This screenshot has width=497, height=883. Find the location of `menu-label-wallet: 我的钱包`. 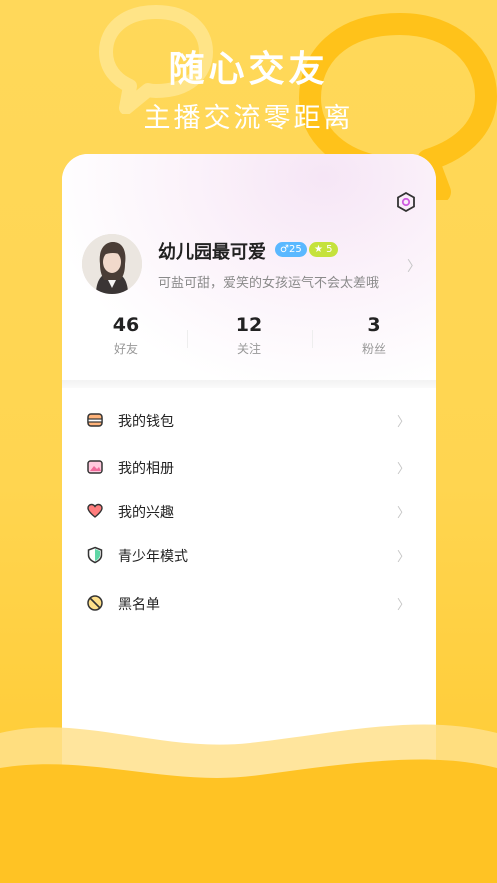

menu-label-wallet: 我的钱包 is located at coordinates (146, 422).